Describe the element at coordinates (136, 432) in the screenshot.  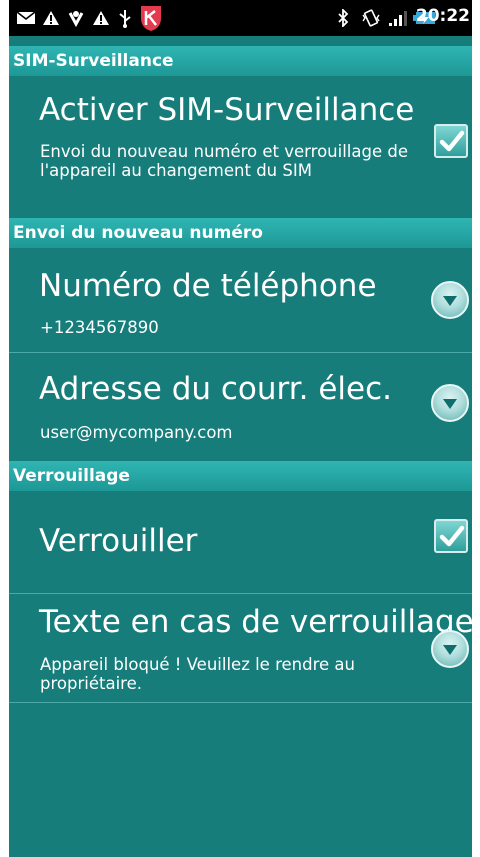
I see `pref-summary: user@mycompany.com` at that location.